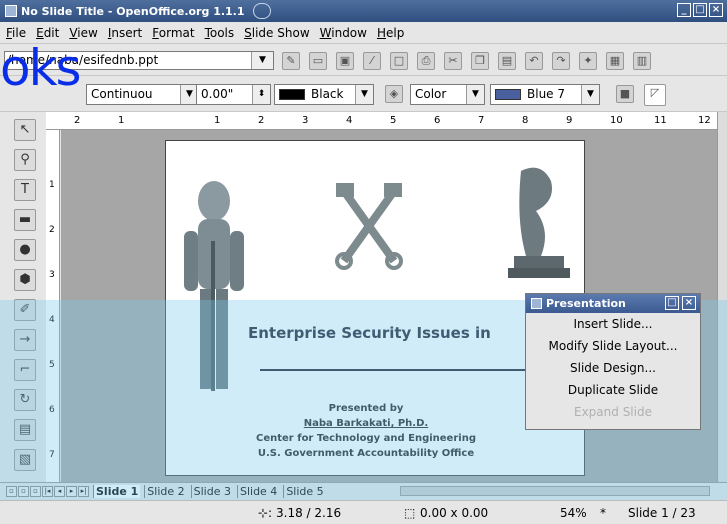 The height and width of the screenshot is (524, 727). What do you see at coordinates (613, 390) in the screenshot?
I see `duplicate-slide-button: Duplicate Slide` at bounding box center [613, 390].